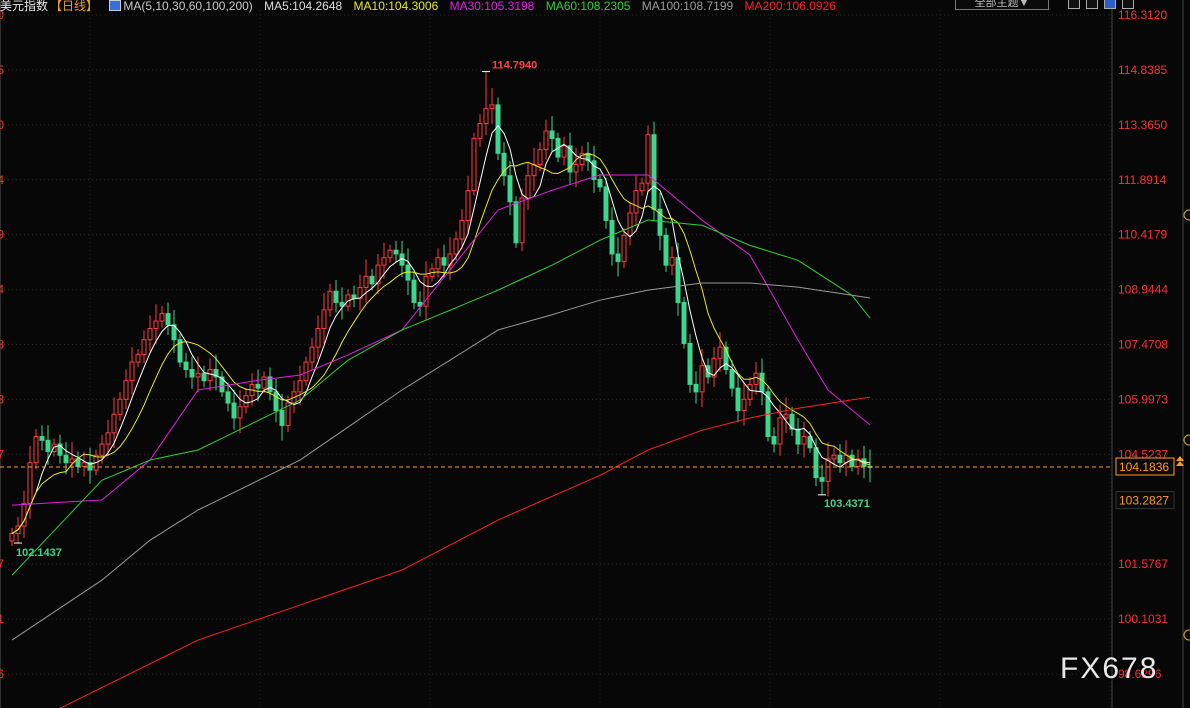 This screenshot has width=1190, height=708. Describe the element at coordinates (1143, 345) in the screenshot. I see `y-tick-label: 107.4708` at that location.